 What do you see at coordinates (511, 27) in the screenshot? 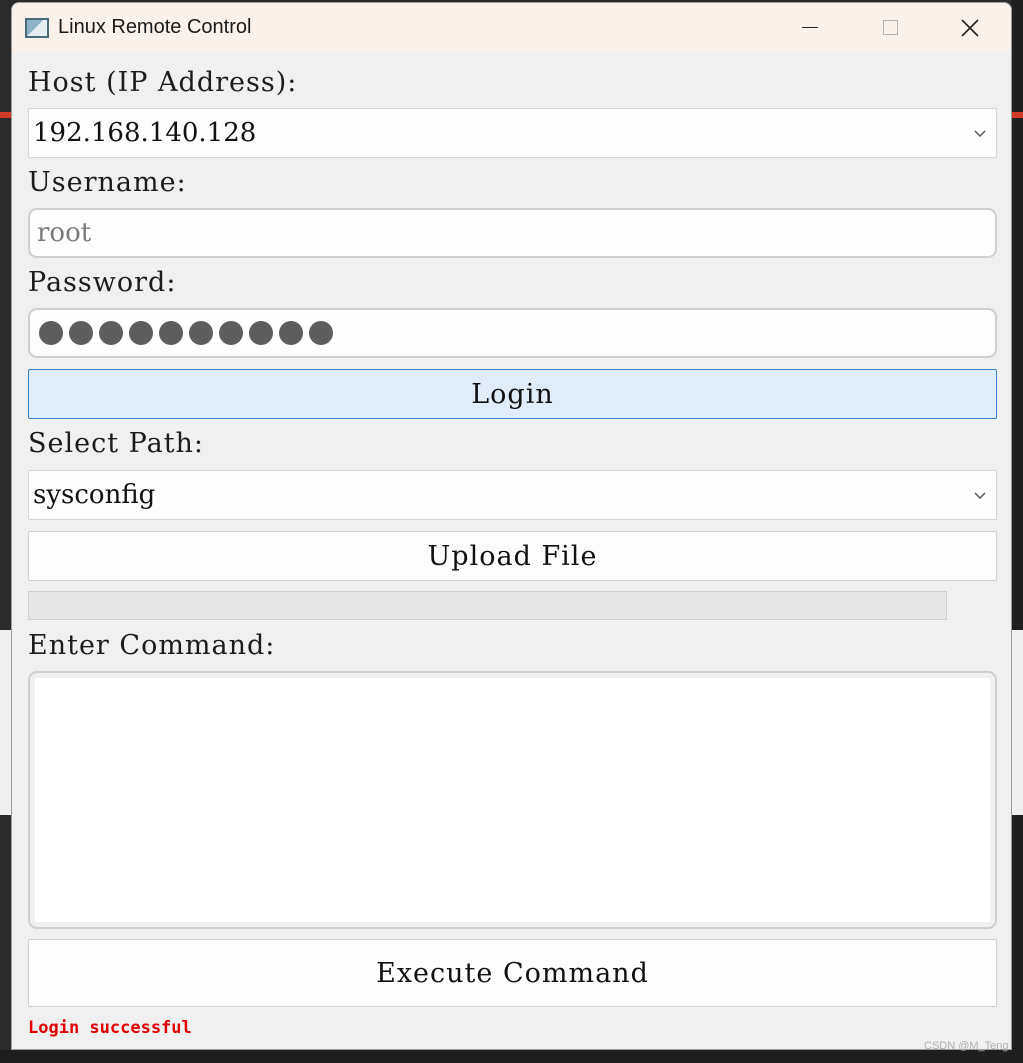
I see `title-bar: Linux Remote Control` at bounding box center [511, 27].